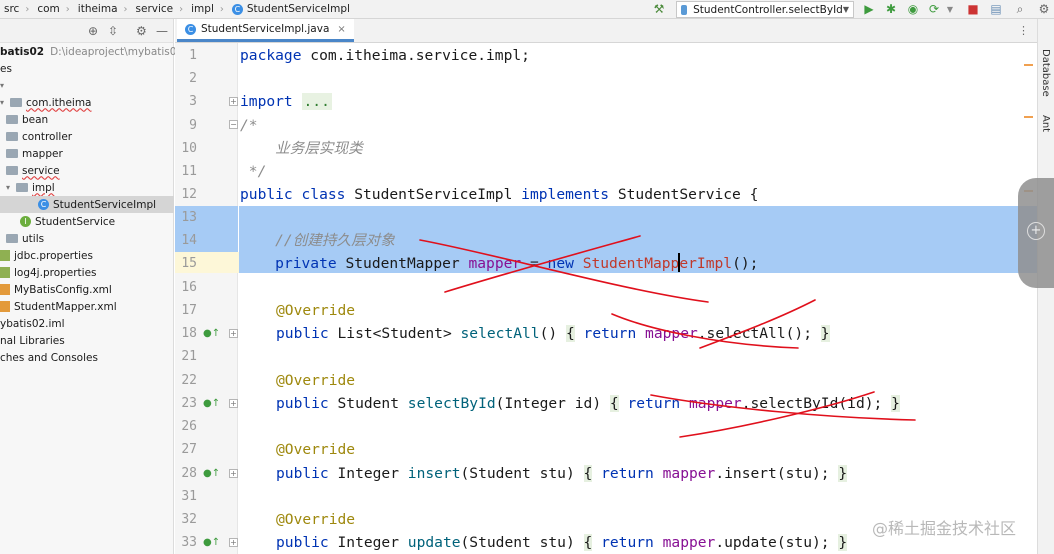 The image size is (1054, 554). I want to click on ant-tool-button: Ant, so click(1045, 123).